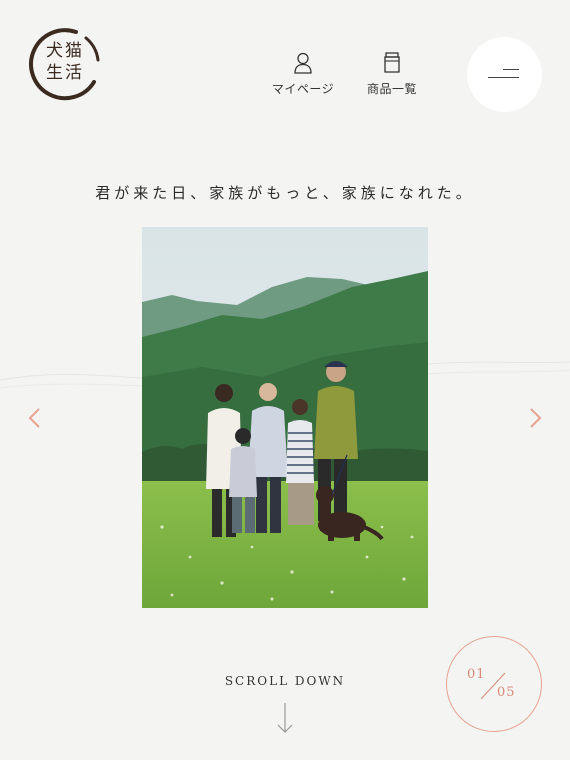 Image resolution: width=570 pixels, height=760 pixels. What do you see at coordinates (494, 684) in the screenshot?
I see `slide-counter: 01 05` at bounding box center [494, 684].